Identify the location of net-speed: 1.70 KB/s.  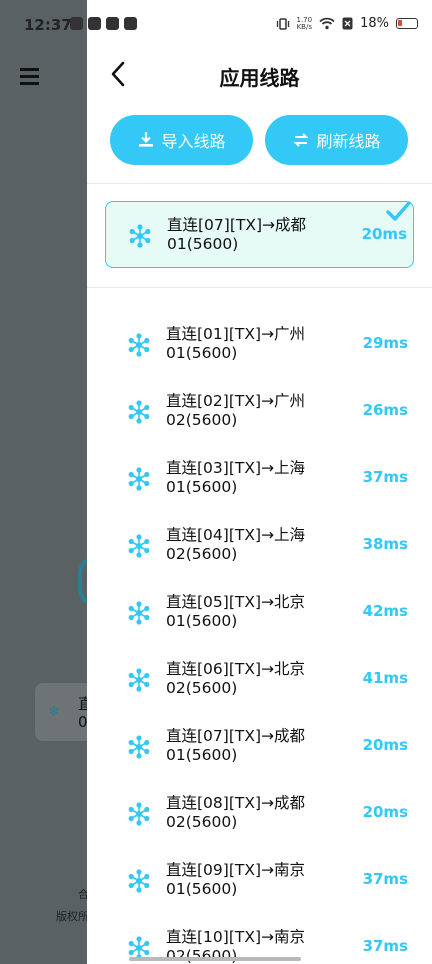
(304, 23).